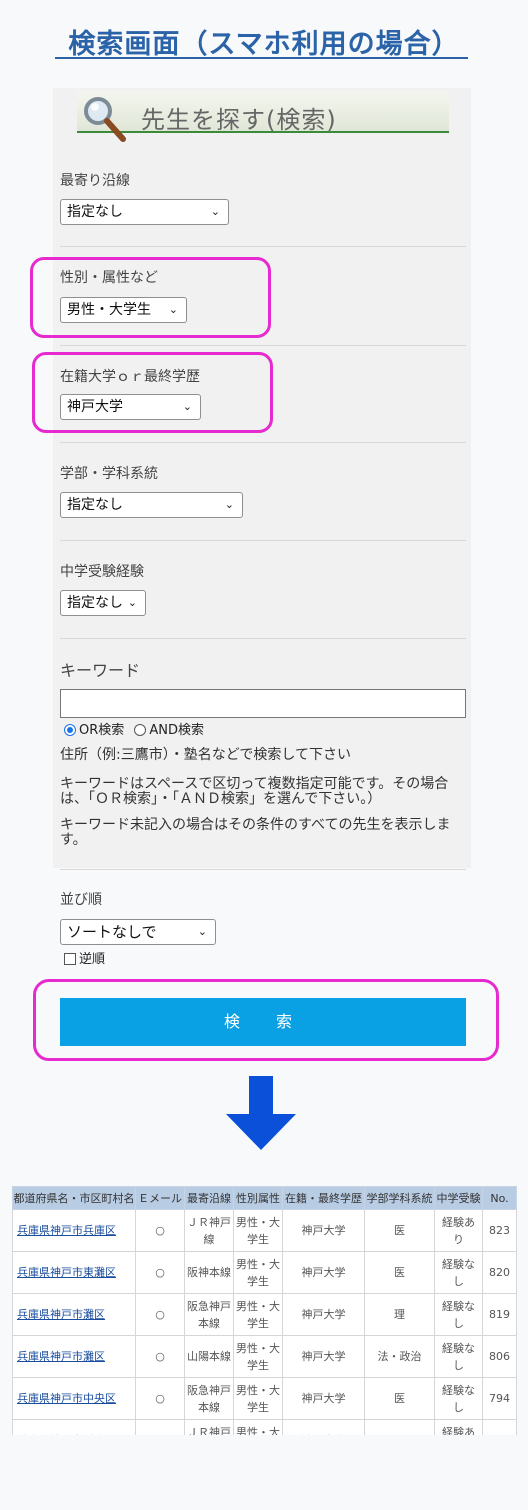 The width and height of the screenshot is (528, 1510). What do you see at coordinates (499, 1314) in the screenshot?
I see `cell-number: 819` at bounding box center [499, 1314].